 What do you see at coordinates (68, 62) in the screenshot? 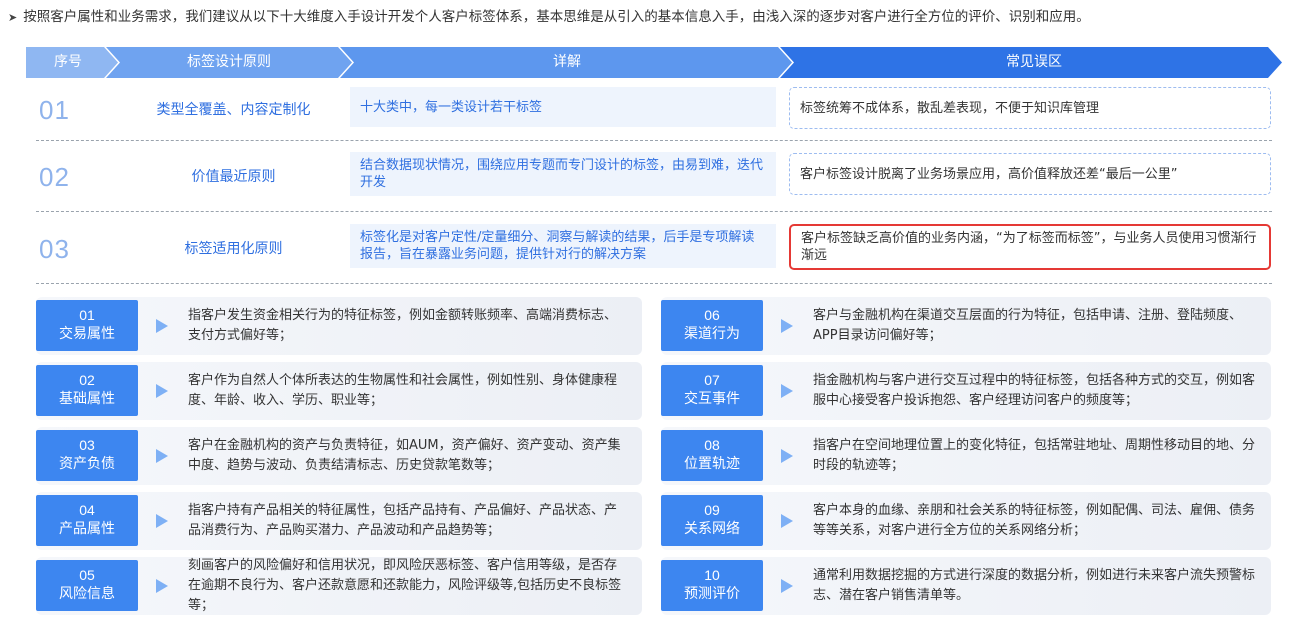
I see `header-index: 序号` at bounding box center [68, 62].